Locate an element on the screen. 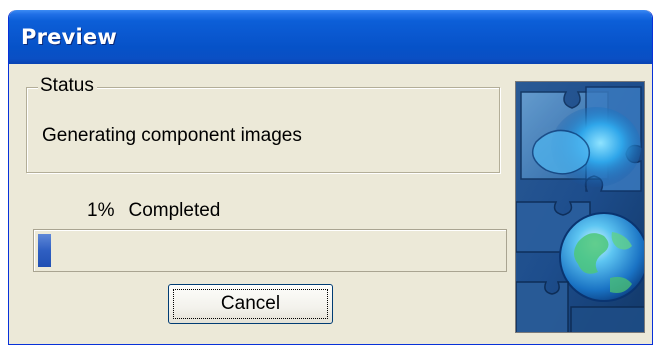  status-legend: Status is located at coordinates (67, 86).